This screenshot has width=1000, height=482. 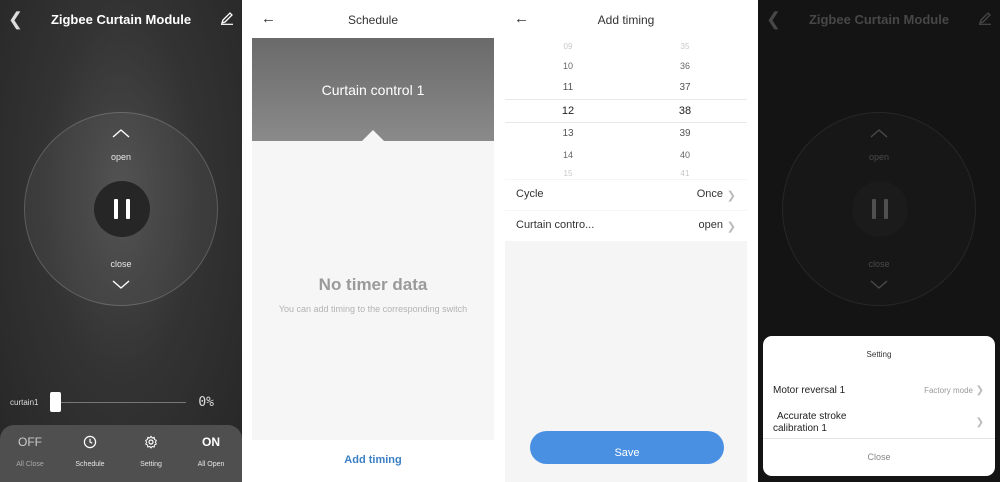 I want to click on schedule-button: Schedule, so click(x=90, y=451).